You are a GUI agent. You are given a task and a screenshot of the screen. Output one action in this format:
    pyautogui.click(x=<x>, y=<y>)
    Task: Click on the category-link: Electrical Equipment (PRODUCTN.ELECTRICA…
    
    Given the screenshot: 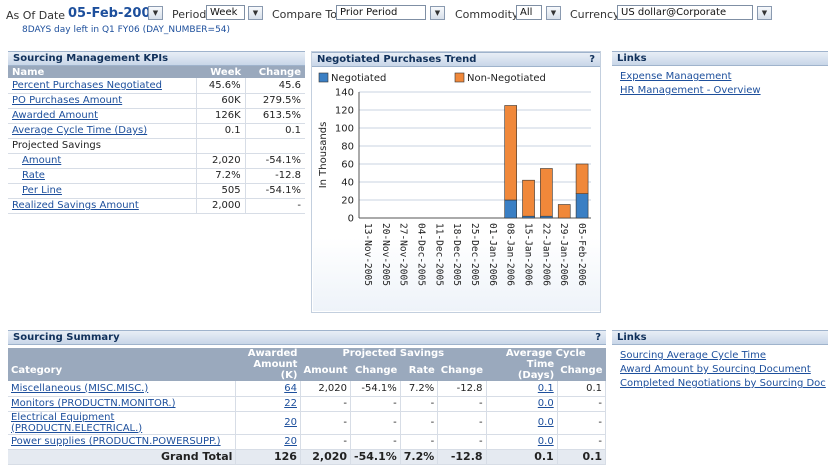 What is the action you would take?
    pyautogui.click(x=76, y=423)
    